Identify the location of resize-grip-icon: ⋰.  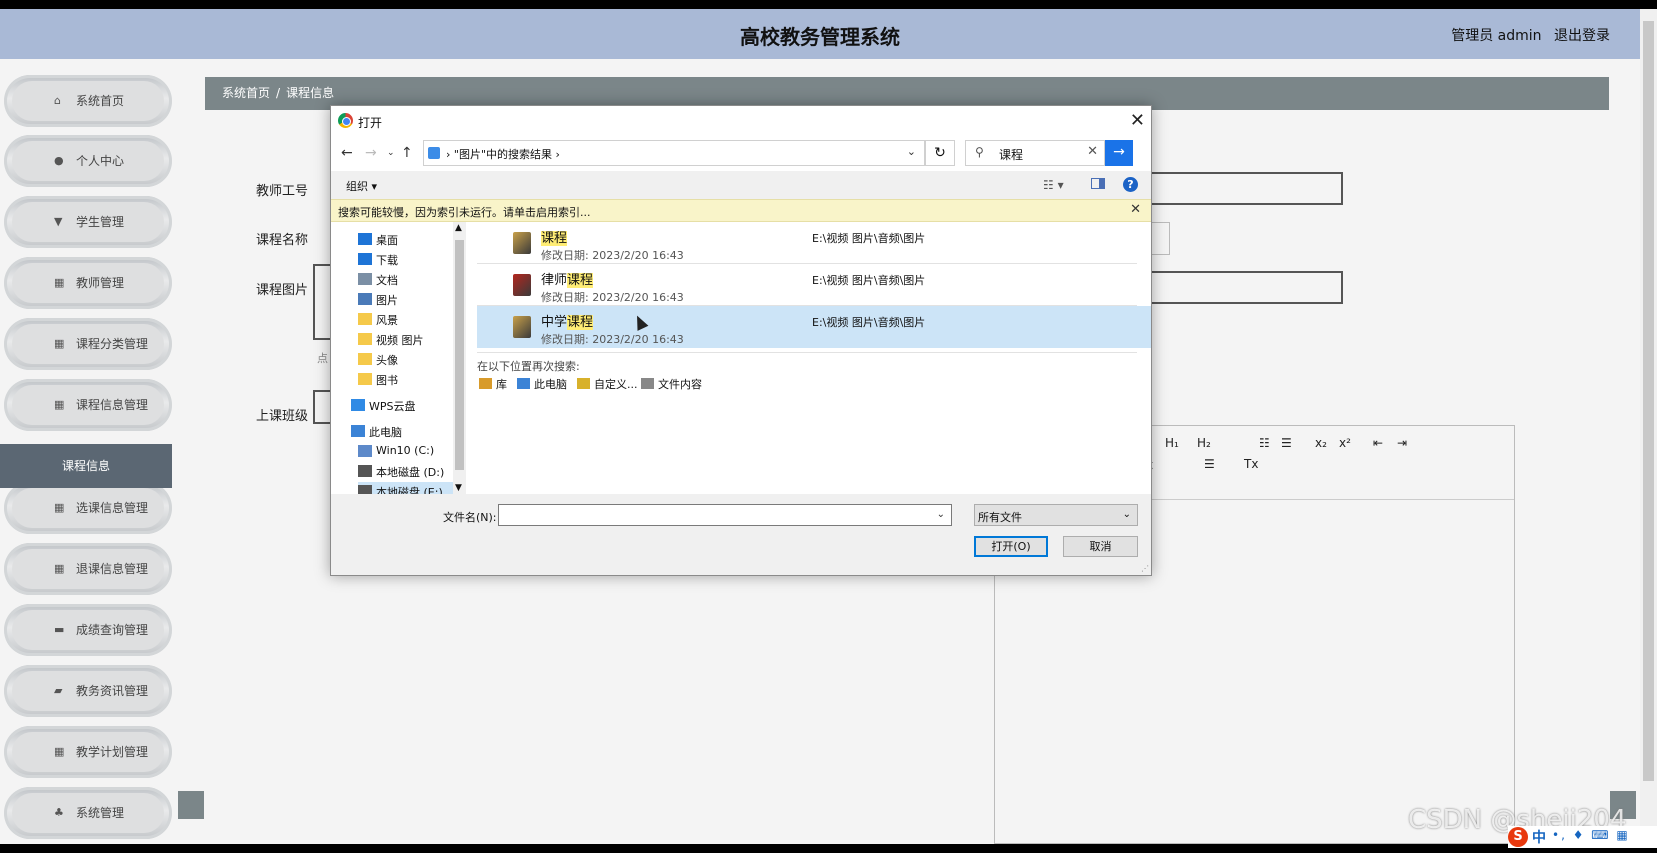
(1145, 568).